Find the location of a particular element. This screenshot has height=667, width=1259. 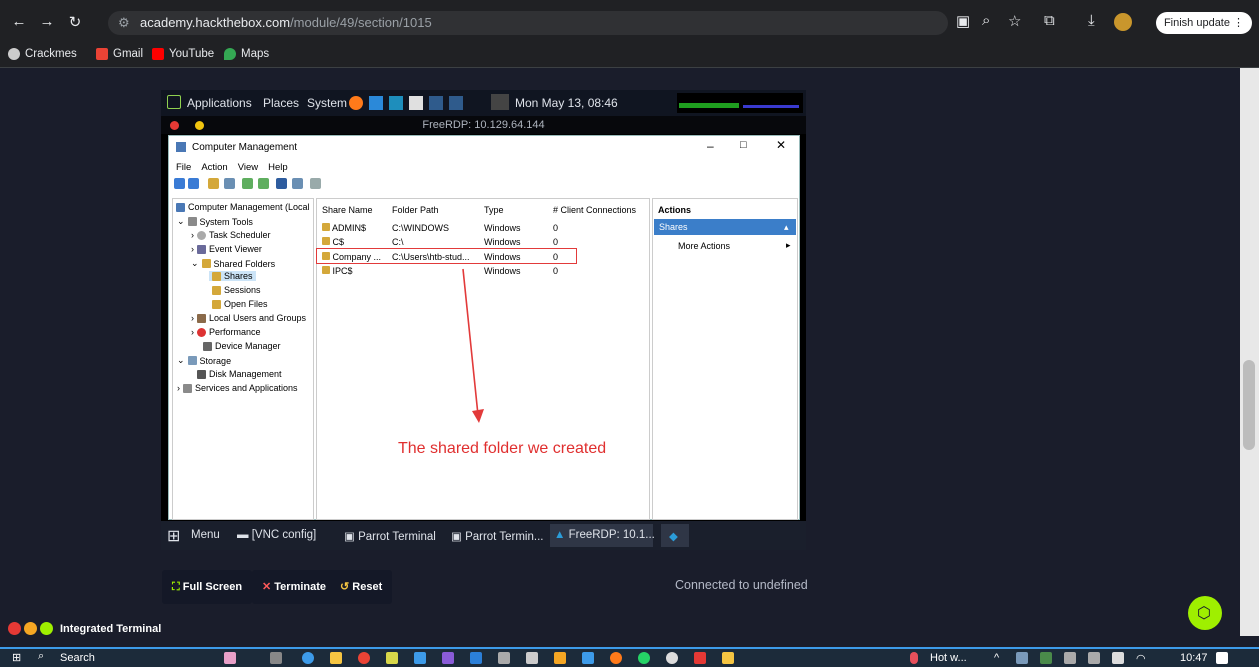

tree-disk-management: Disk Management is located at coordinates (239, 374).